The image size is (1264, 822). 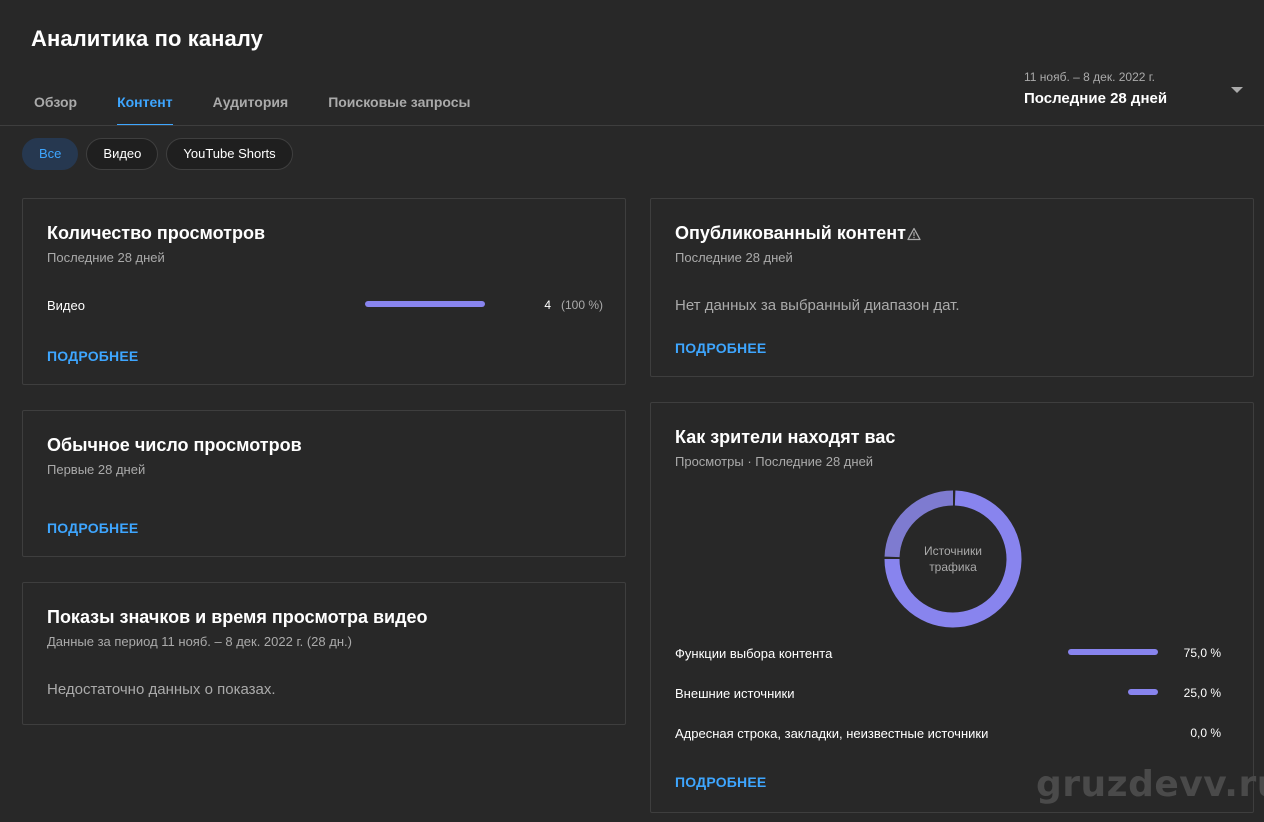 I want to click on views-bar, so click(x=425, y=304).